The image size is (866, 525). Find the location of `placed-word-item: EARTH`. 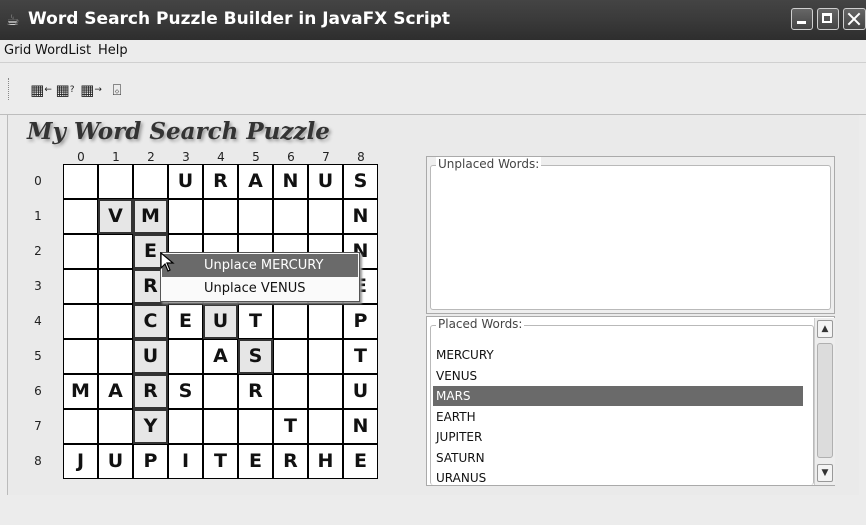

placed-word-item: EARTH is located at coordinates (618, 417).